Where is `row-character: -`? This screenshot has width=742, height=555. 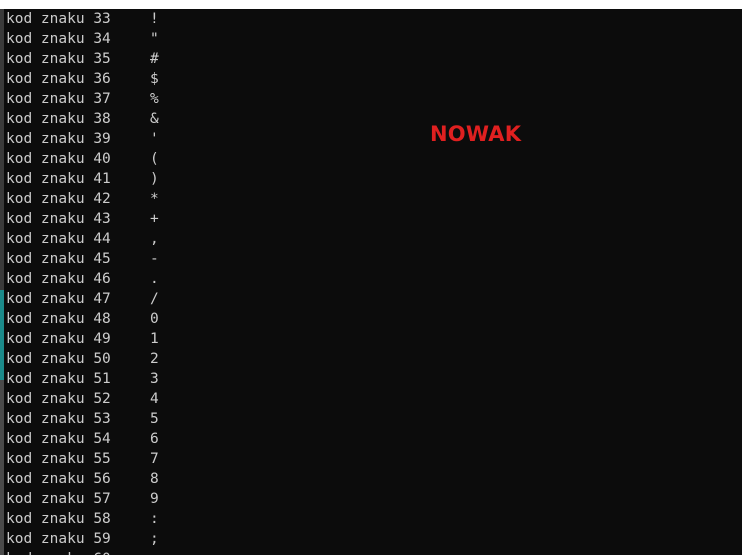 row-character: - is located at coordinates (154, 259).